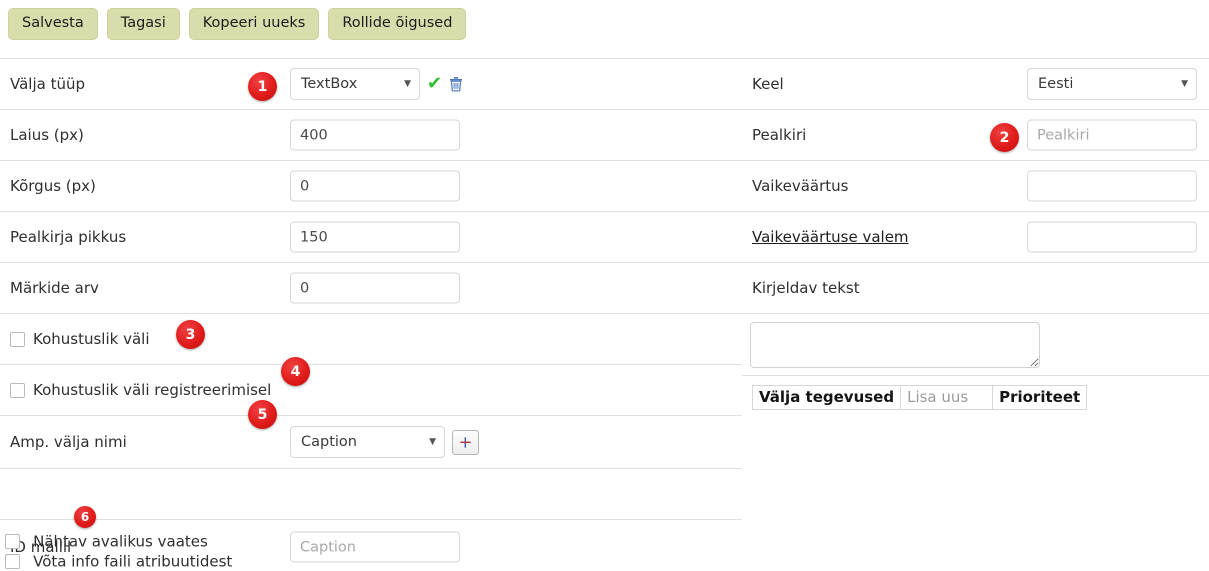  I want to click on amp-field-select: Caption, so click(367, 442).